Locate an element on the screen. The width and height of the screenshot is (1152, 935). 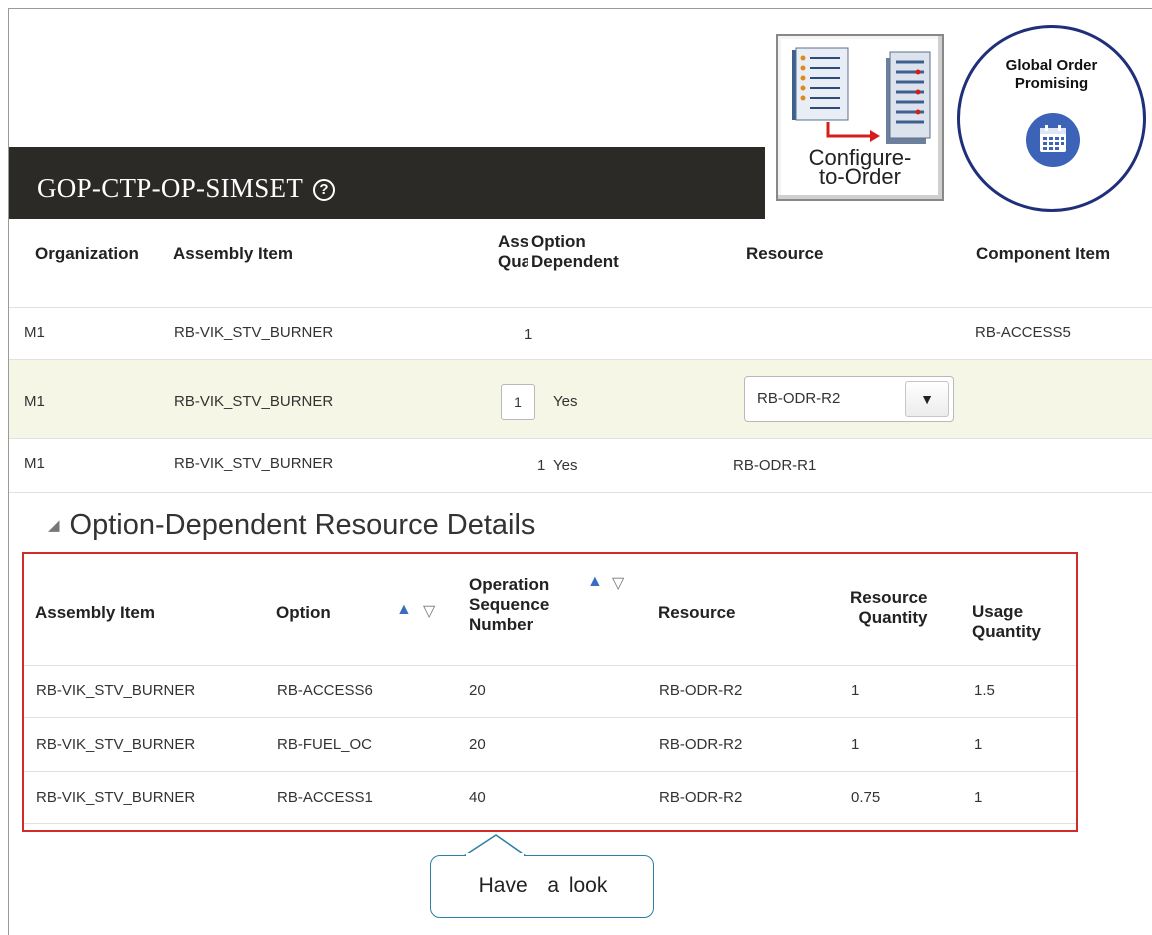
col-header-usage-quantity: Usage Quantity is located at coordinates (1006, 622).